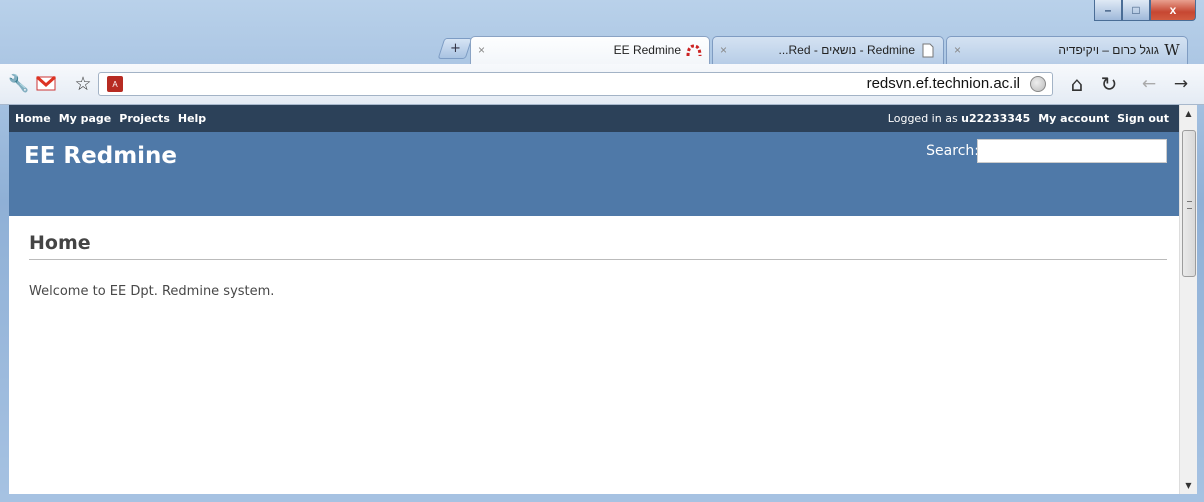 Image resolution: width=1204 pixels, height=502 pixels. I want to click on new-tab-button: +, so click(455, 48).